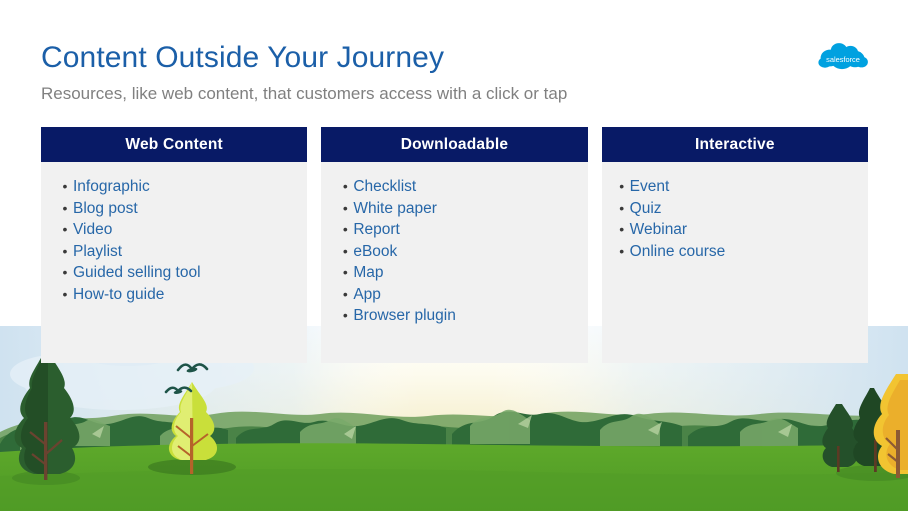 The width and height of the screenshot is (908, 511). Describe the element at coordinates (93, 229) in the screenshot. I see `list-item-label: Video` at that location.